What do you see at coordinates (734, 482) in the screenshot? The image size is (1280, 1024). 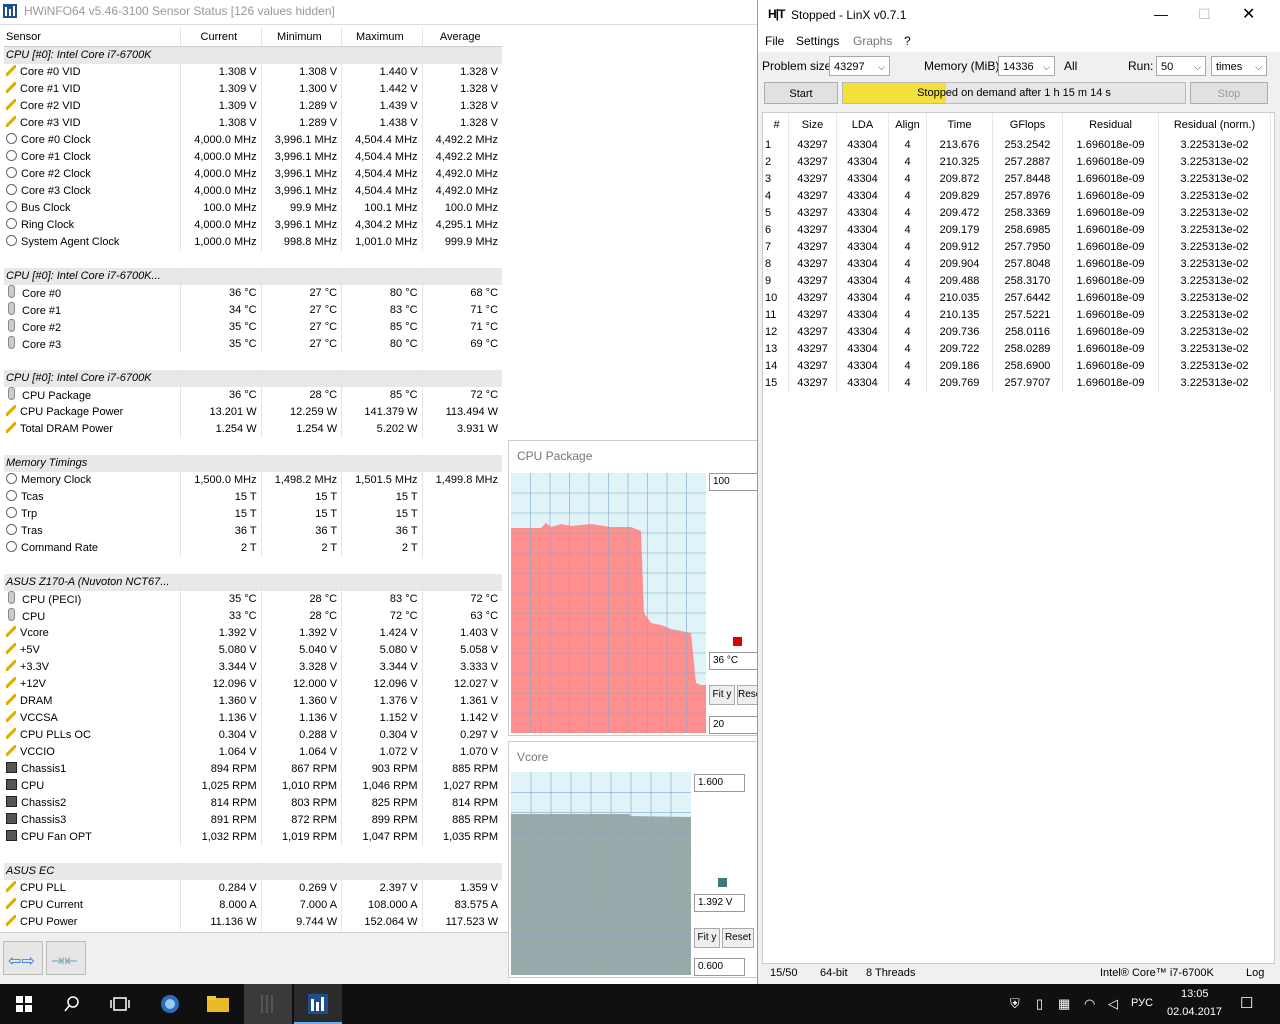 I see `graph-max-field: 100` at bounding box center [734, 482].